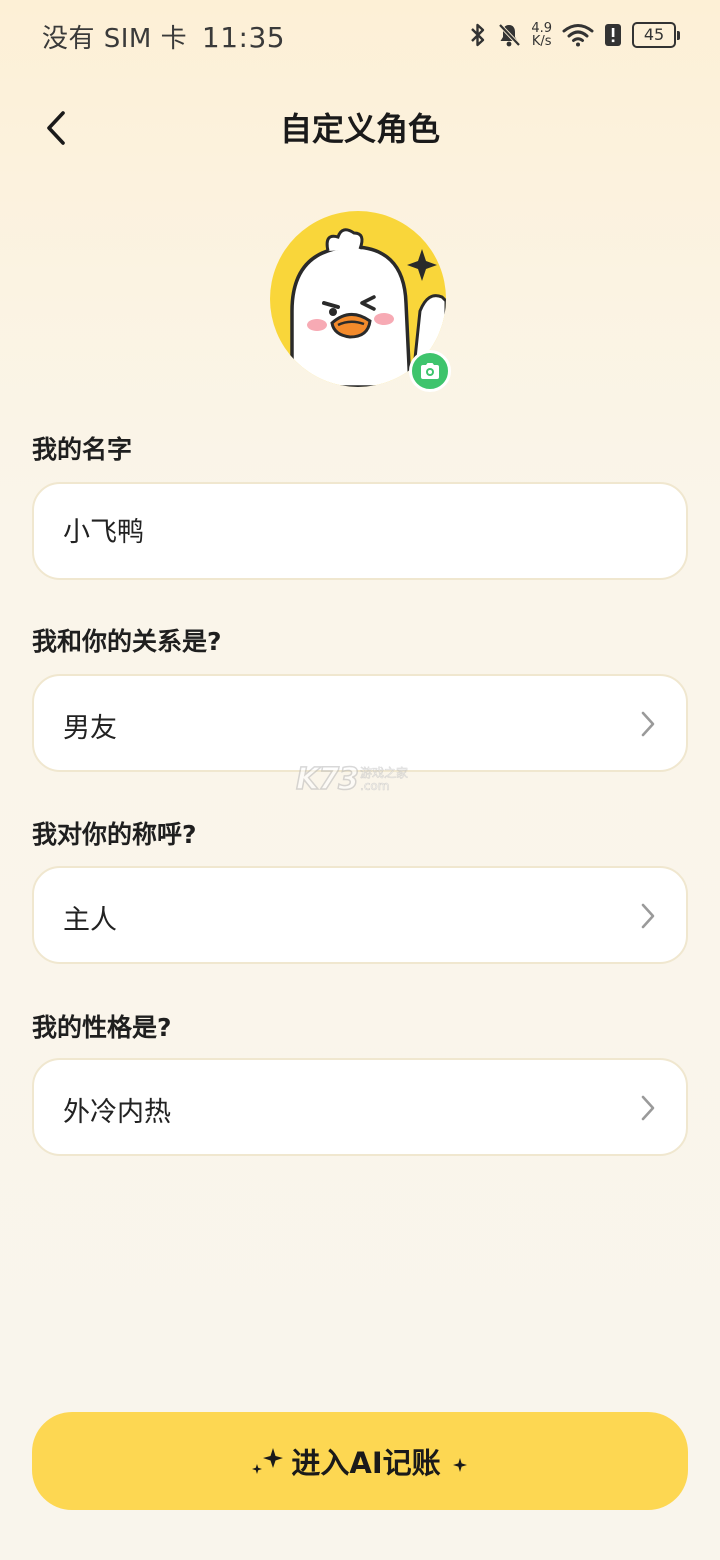 This screenshot has width=720, height=1560. Describe the element at coordinates (678, 35) in the screenshot. I see `battery-tip` at that location.